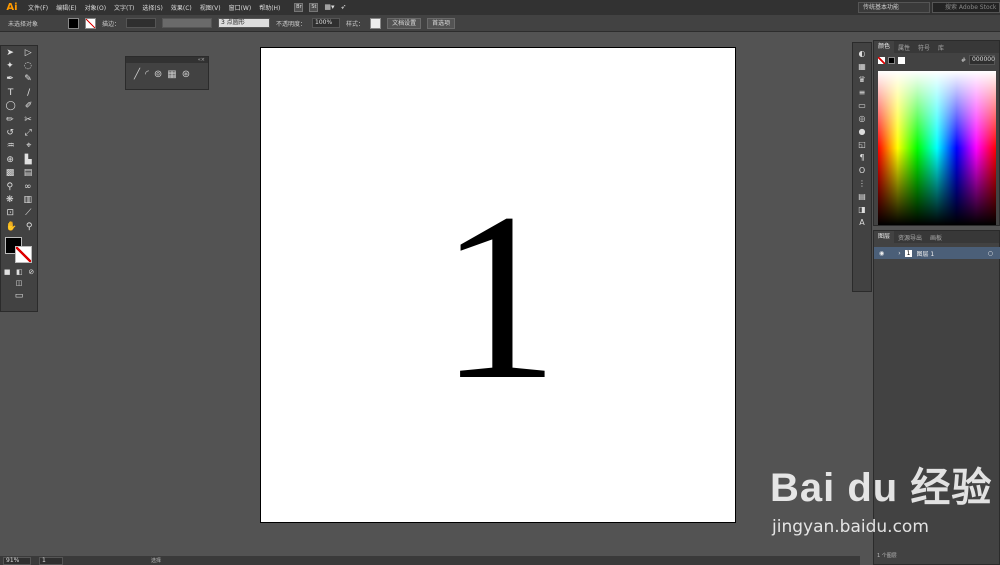 The image size is (1000, 565). I want to click on color-panel-icon: ◐, so click(862, 53).